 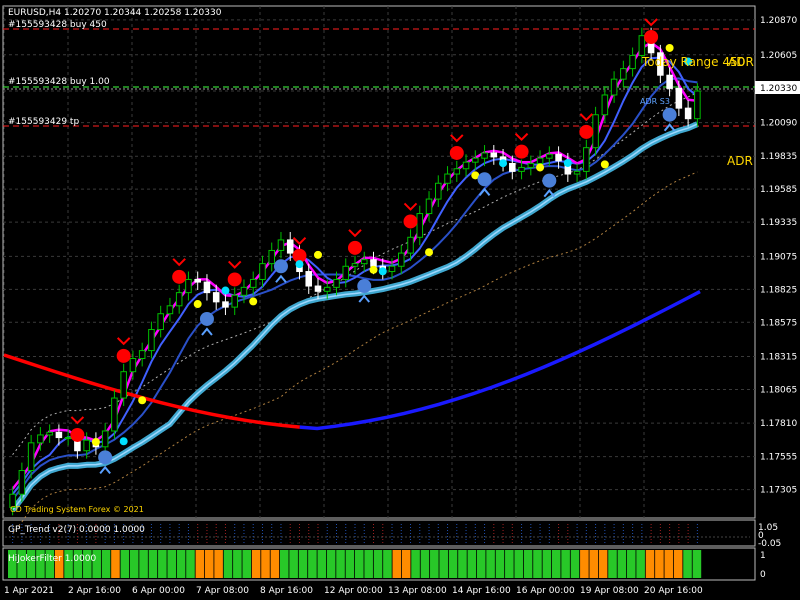 What do you see at coordinates (763, 556) in the screenshot?
I see `indicator2-tick-top: 1` at bounding box center [763, 556].